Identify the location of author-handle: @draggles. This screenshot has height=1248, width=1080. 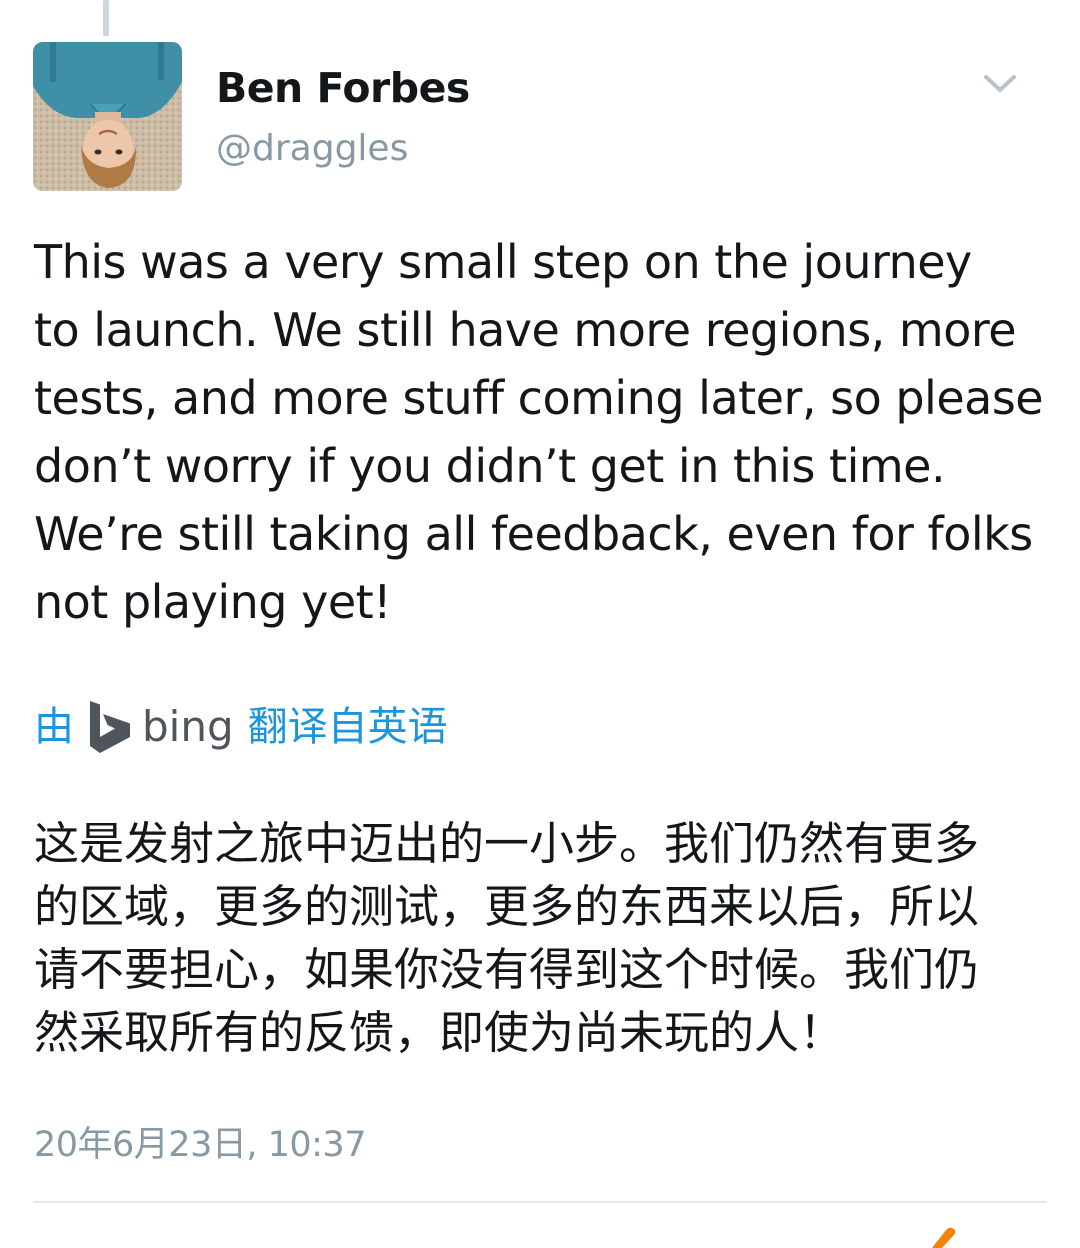
(312, 149).